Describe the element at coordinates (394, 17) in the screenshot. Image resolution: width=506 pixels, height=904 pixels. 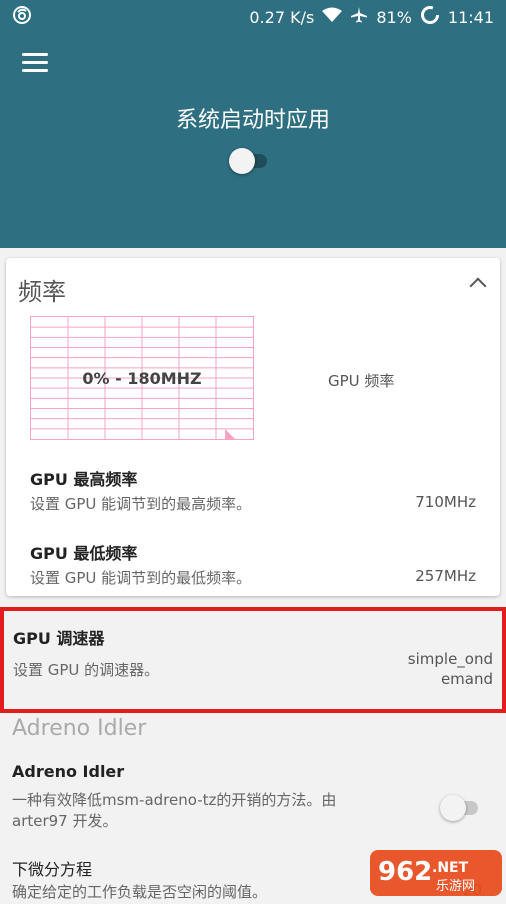
I see `battery-level: 81%` at that location.